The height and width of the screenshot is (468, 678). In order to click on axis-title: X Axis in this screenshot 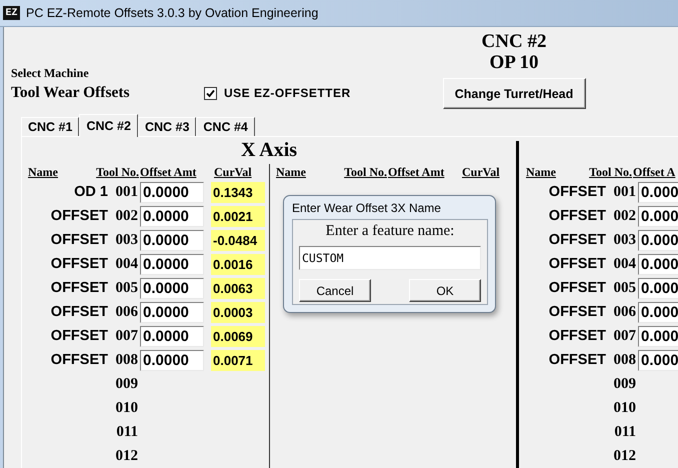, I will do `click(269, 150)`.